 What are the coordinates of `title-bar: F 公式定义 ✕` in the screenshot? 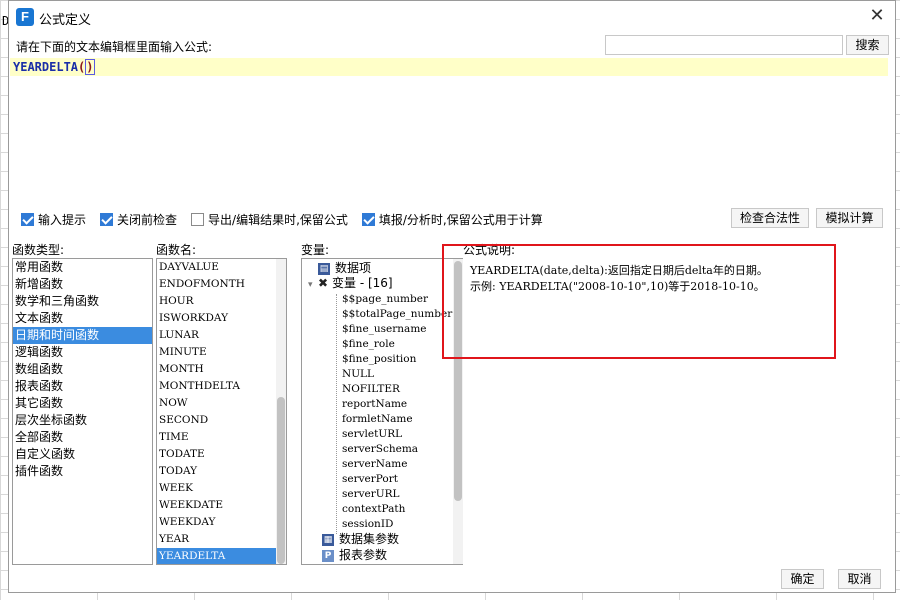 It's located at (452, 17).